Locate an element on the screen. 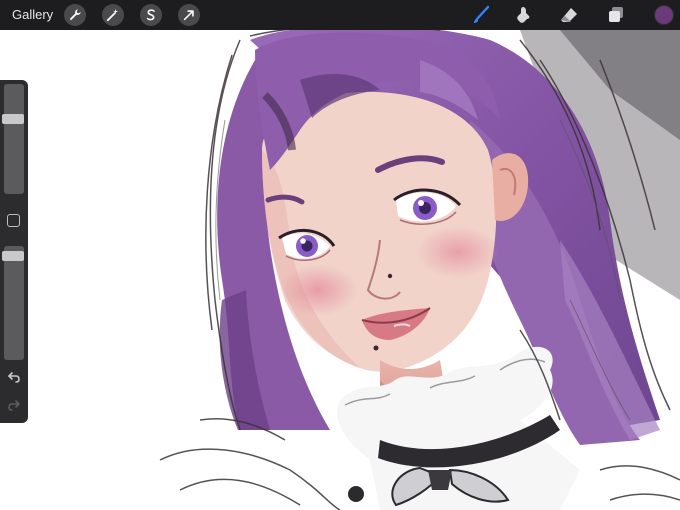 The width and height of the screenshot is (680, 510). arrow-cursor-icon is located at coordinates (189, 15).